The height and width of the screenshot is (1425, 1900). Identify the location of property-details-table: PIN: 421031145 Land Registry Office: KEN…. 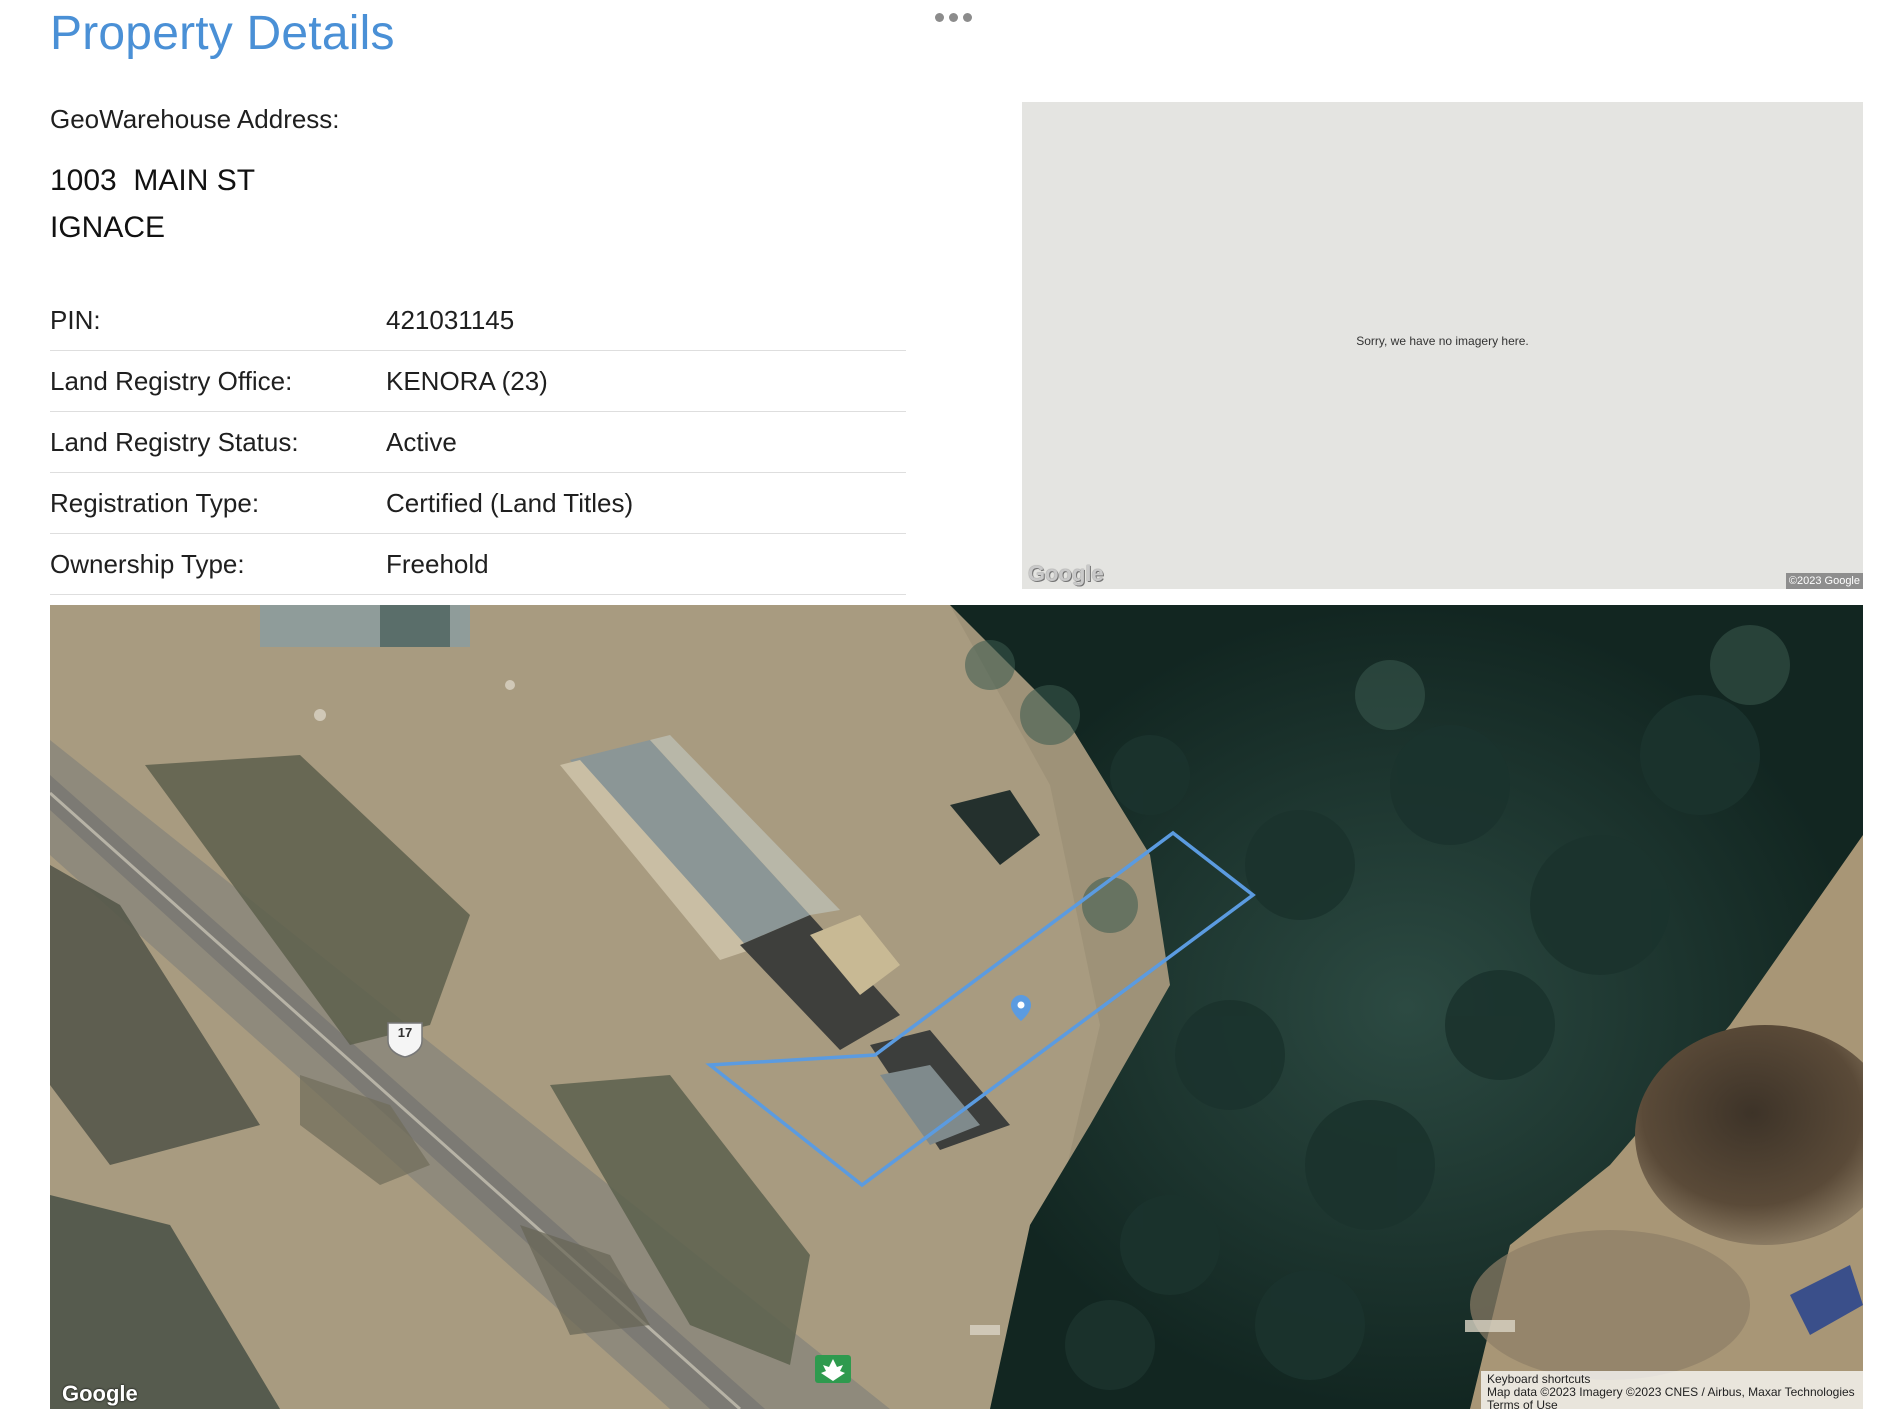
(478, 442).